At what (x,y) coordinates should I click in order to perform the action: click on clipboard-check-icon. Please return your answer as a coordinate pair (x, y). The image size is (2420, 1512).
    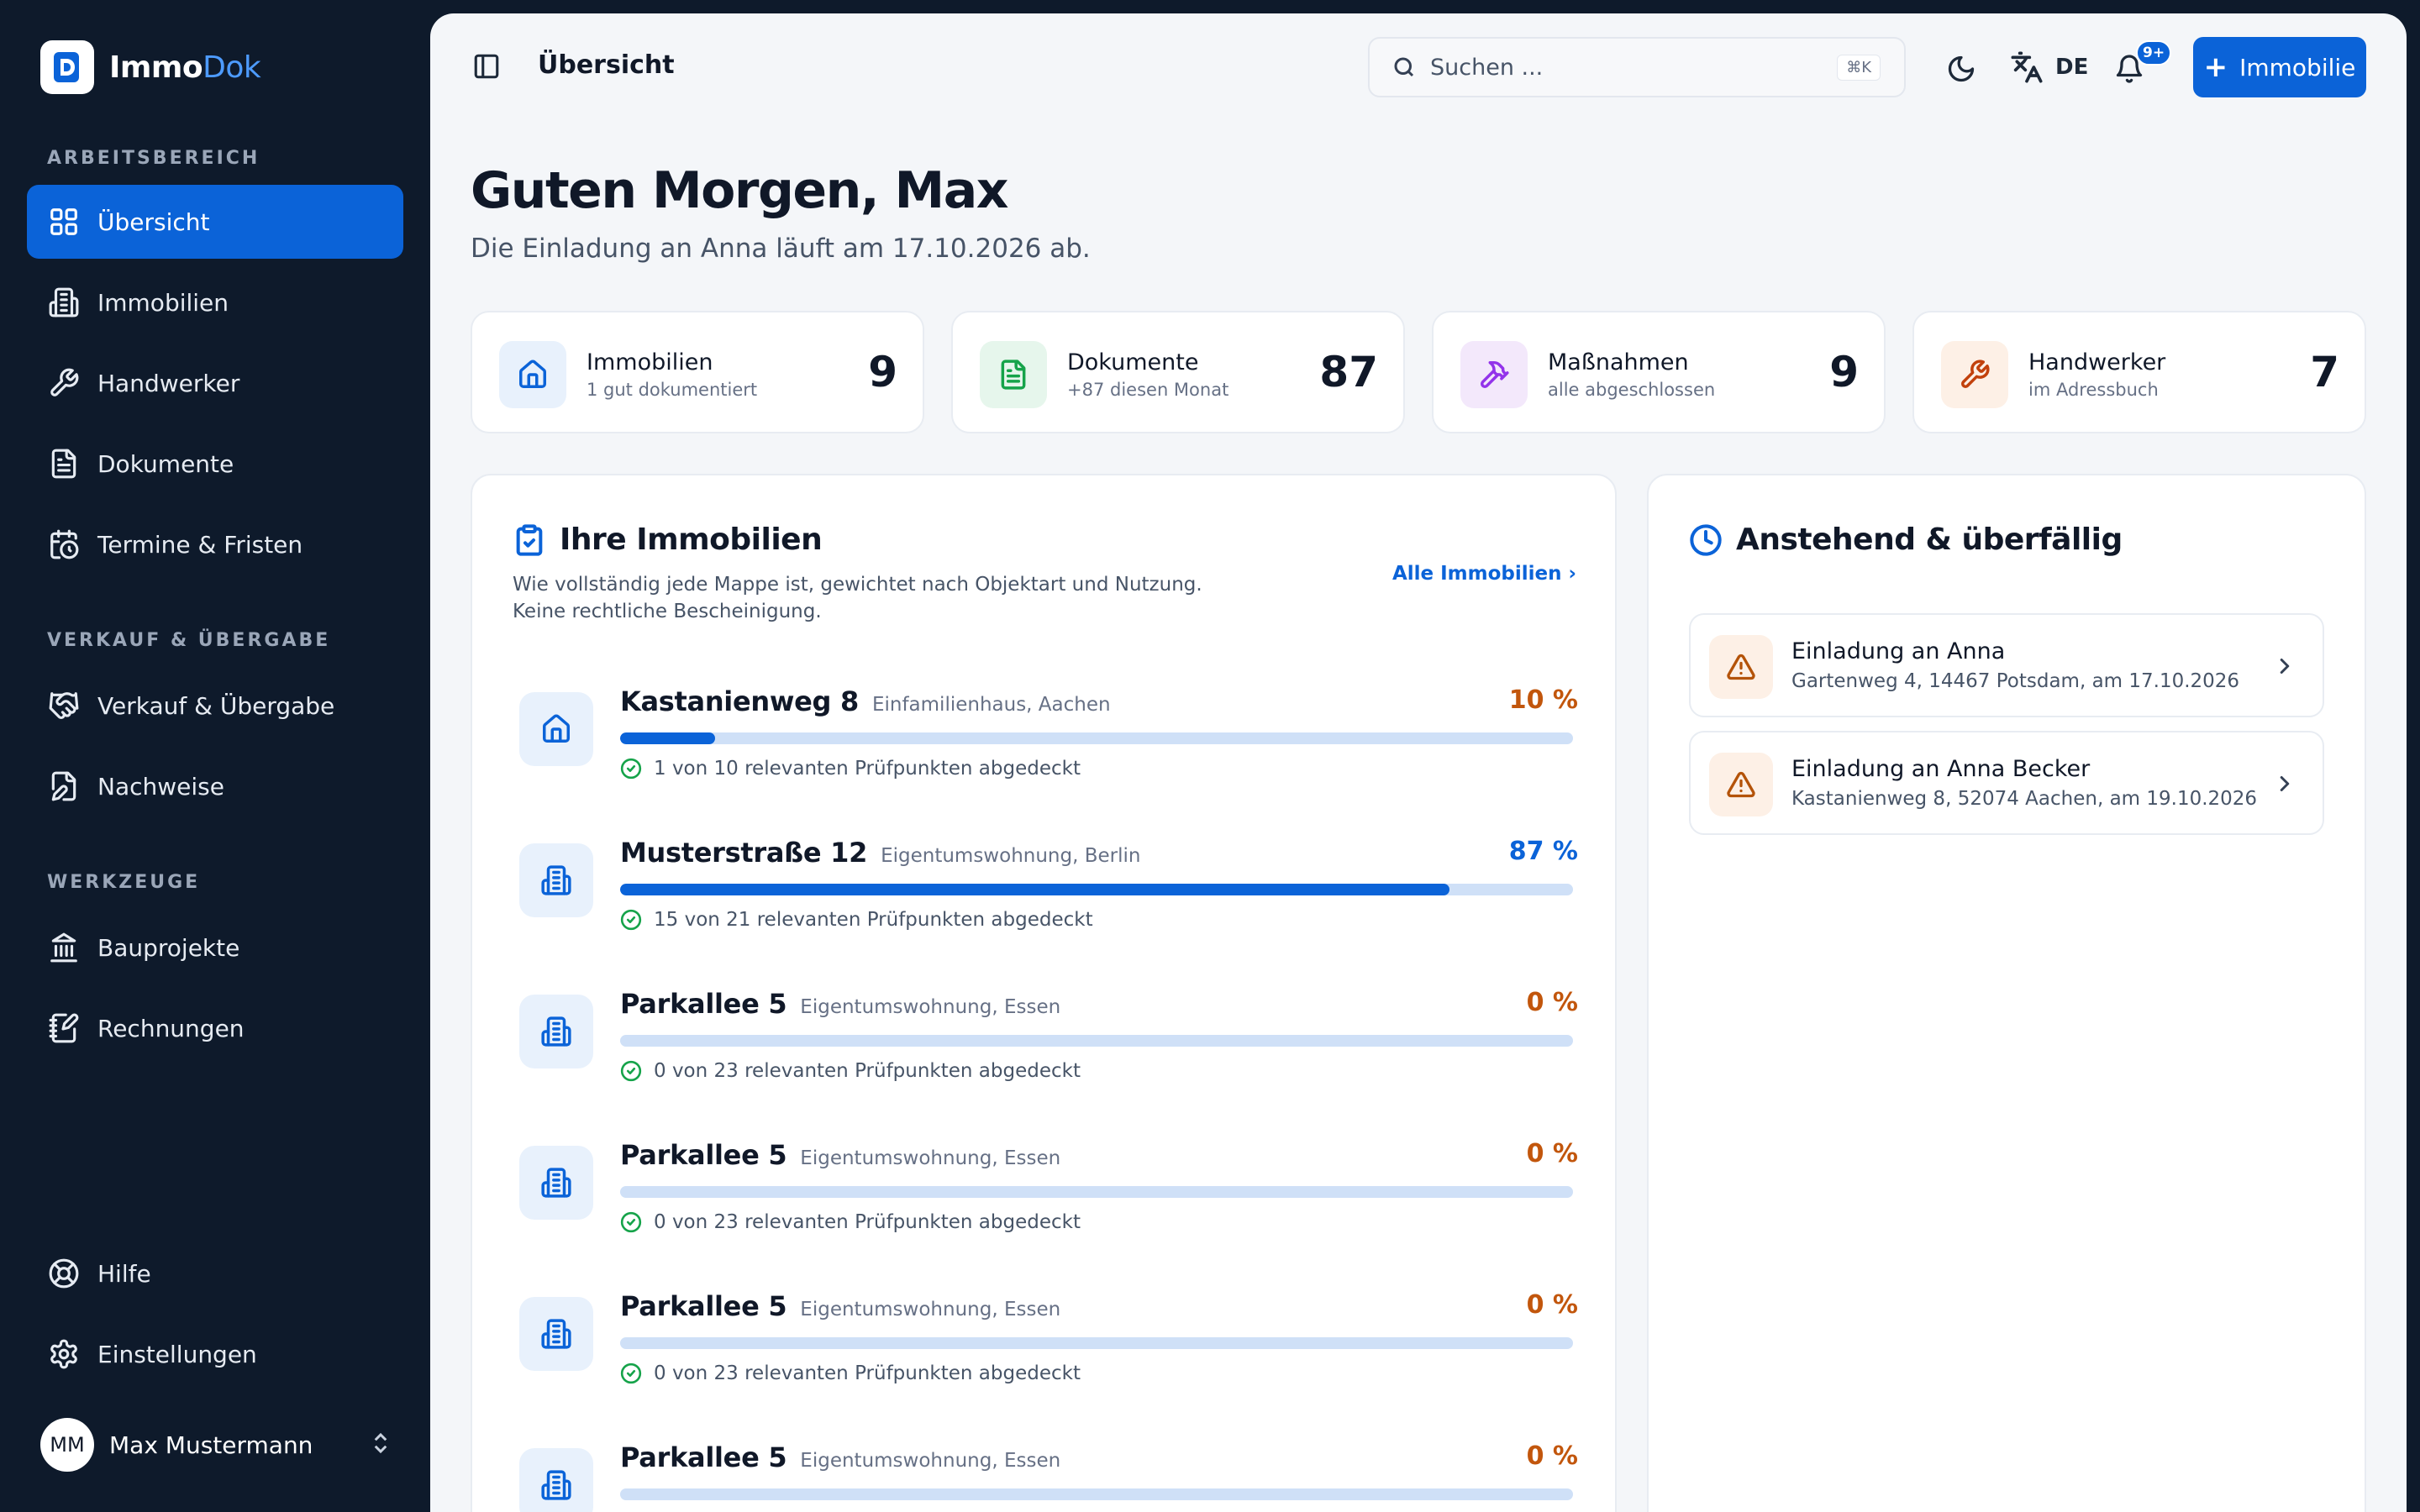
    Looking at the image, I should click on (529, 539).